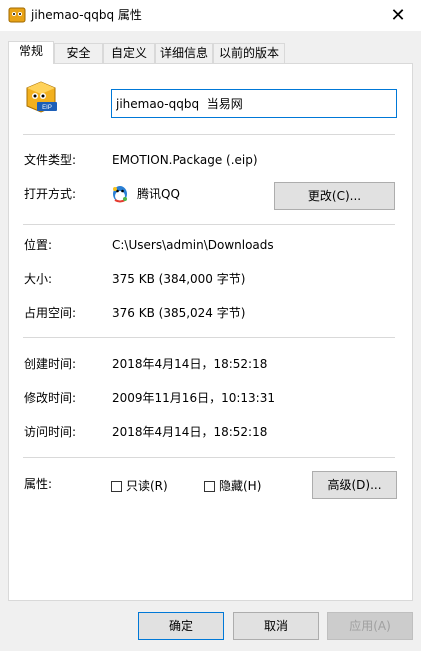 This screenshot has width=421, height=651. Describe the element at coordinates (210, 15) in the screenshot. I see `title-bar: jihemao-qqbq 属性 ✕` at that location.